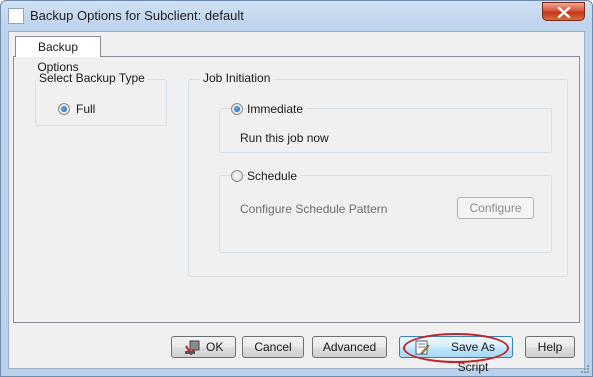 The image size is (593, 377). Describe the element at coordinates (349, 347) in the screenshot. I see `advanced-button: Advanced` at that location.